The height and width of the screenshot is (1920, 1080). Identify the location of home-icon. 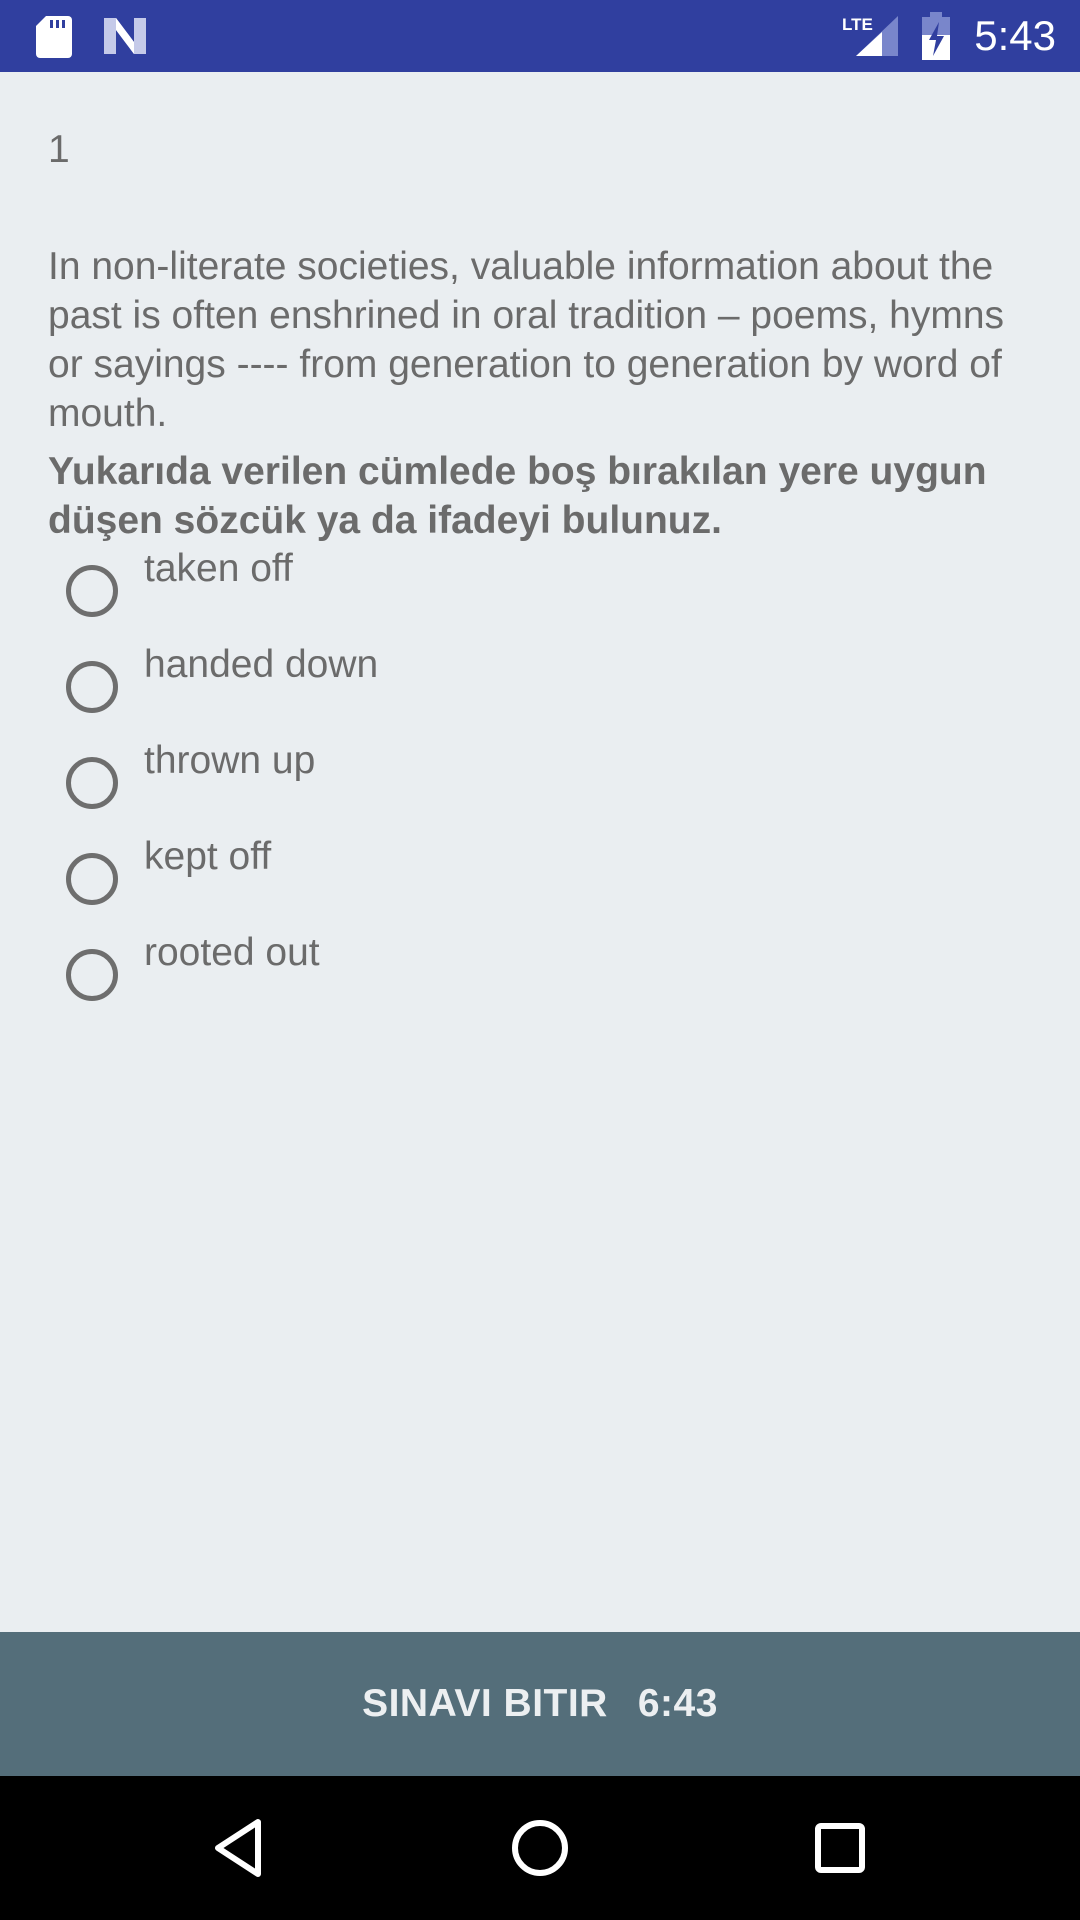
(540, 1848).